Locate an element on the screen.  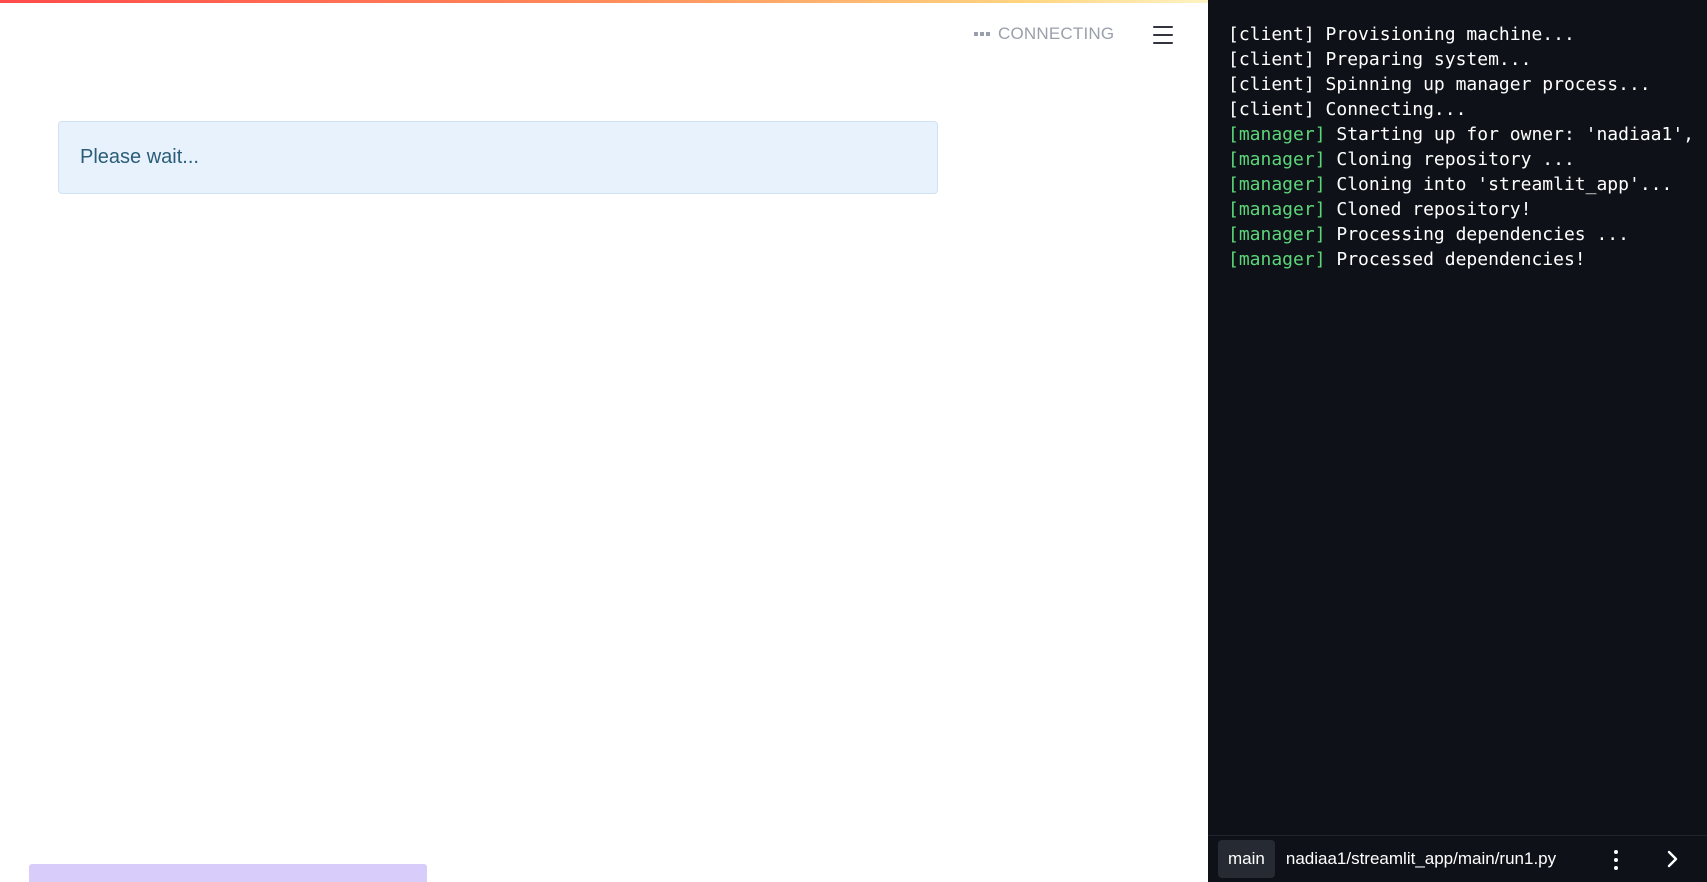
log-line-message: Cloned repository! is located at coordinates (1428, 209).